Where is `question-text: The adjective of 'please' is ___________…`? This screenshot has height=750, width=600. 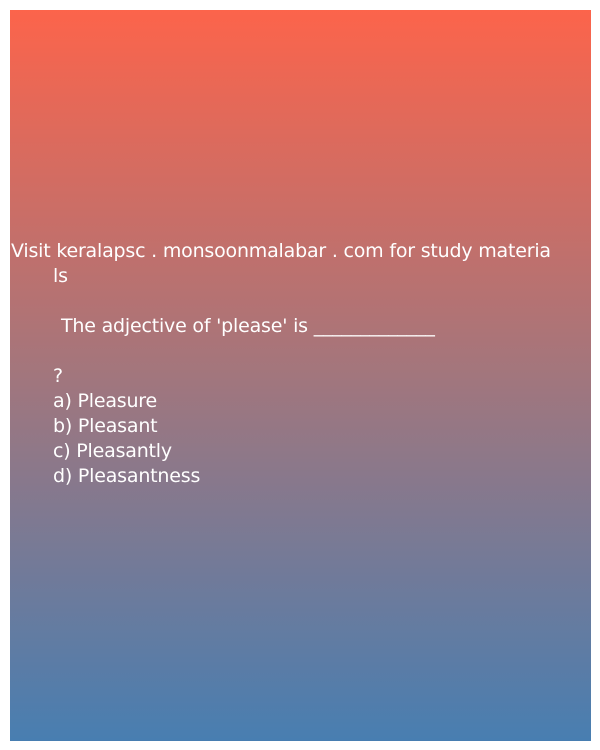
question-text: The adjective of 'please' is ___________… is located at coordinates (248, 326).